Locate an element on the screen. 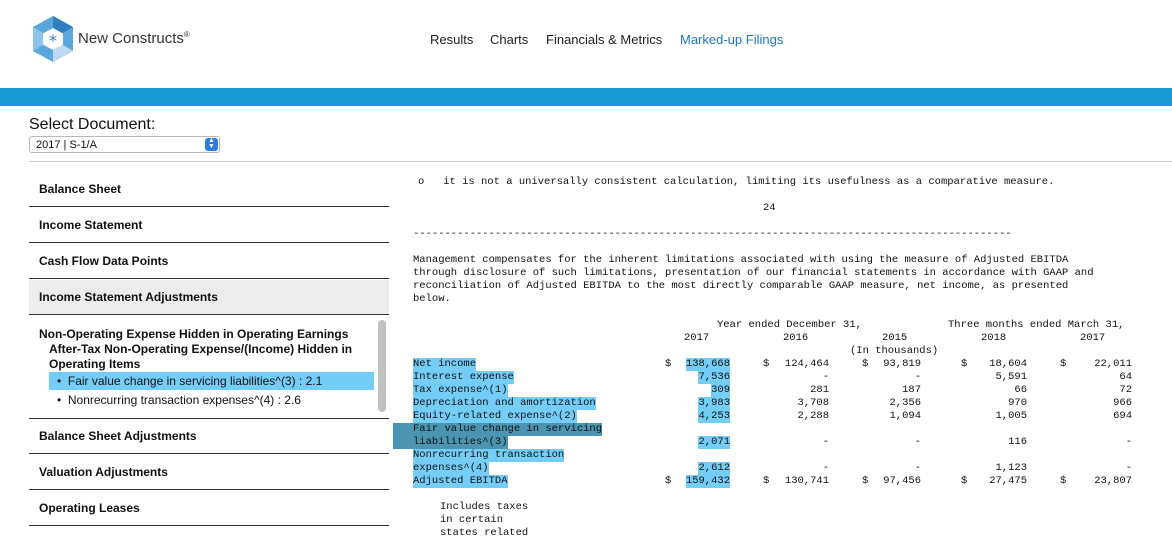 This screenshot has height=540, width=1172. row-label: Fair value change in servicing is located at coordinates (498, 429).